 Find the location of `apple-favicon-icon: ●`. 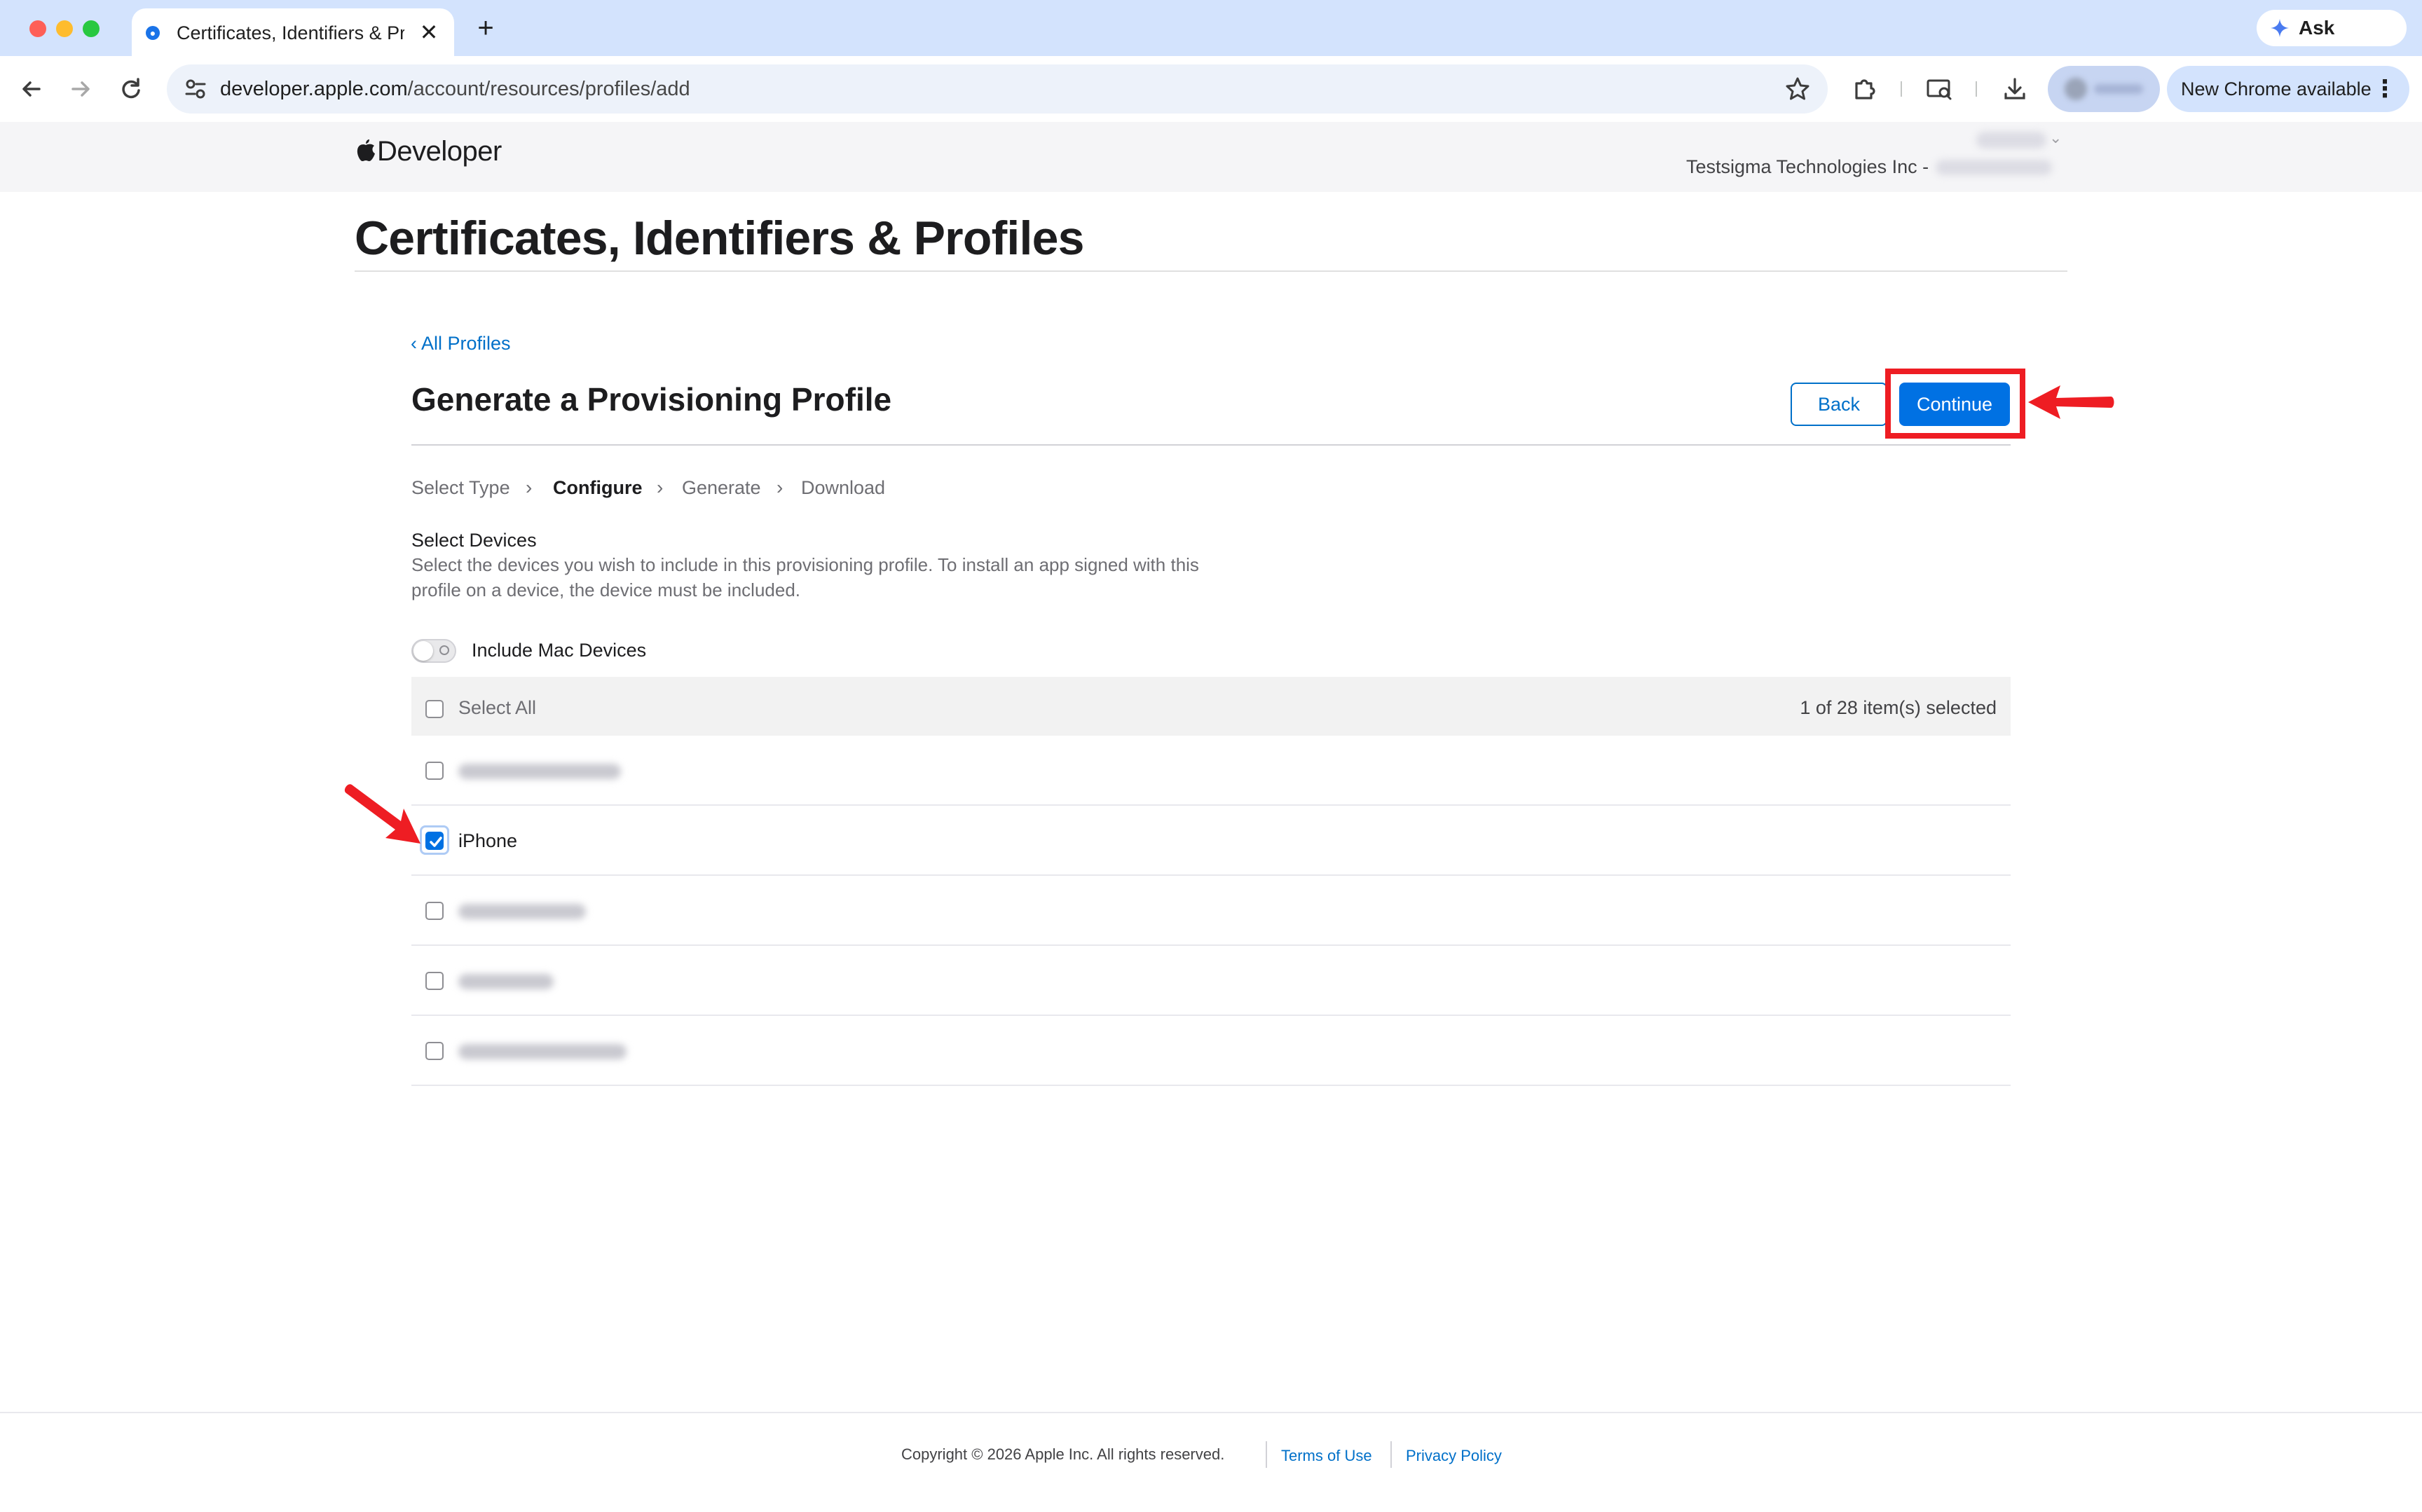

apple-favicon-icon: ● is located at coordinates (153, 33).